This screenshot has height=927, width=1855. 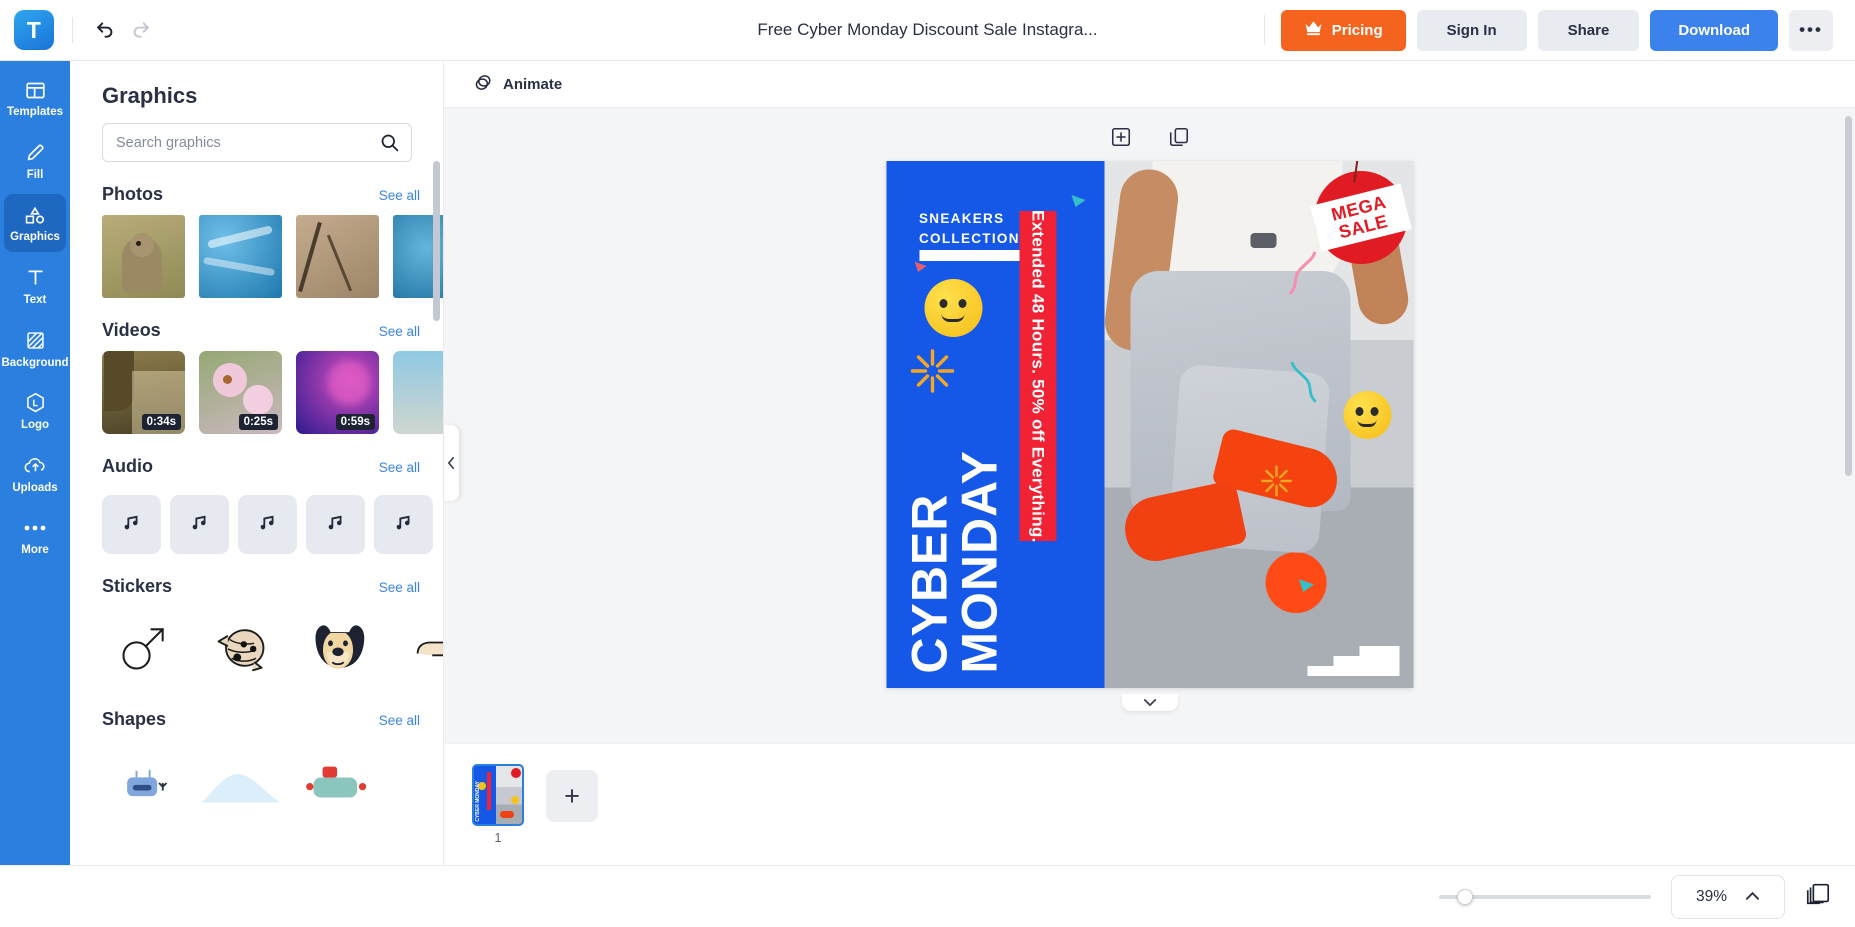 I want to click on sidebar-item-templates: Templates, so click(x=35, y=98).